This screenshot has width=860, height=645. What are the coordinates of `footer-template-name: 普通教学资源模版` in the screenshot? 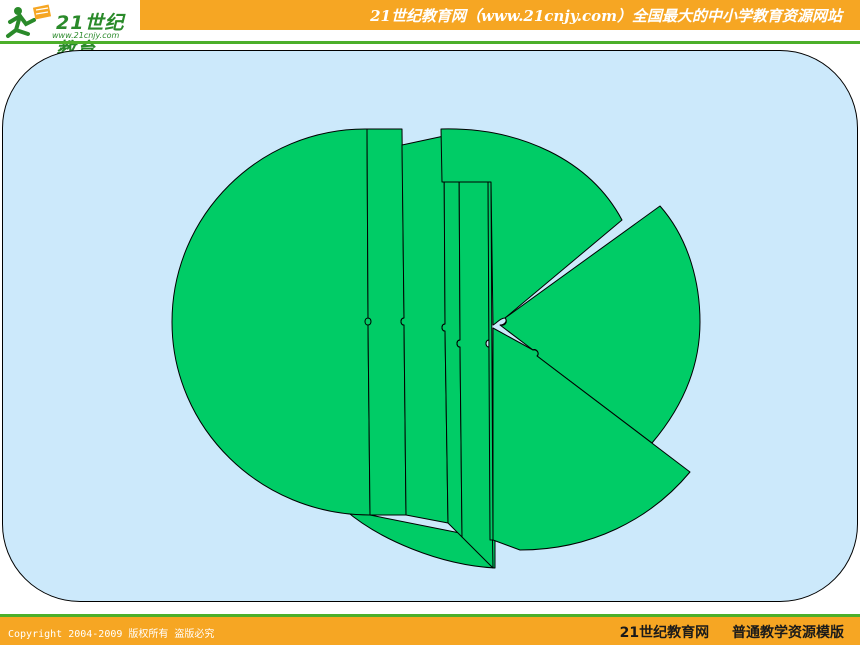 It's located at (788, 633).